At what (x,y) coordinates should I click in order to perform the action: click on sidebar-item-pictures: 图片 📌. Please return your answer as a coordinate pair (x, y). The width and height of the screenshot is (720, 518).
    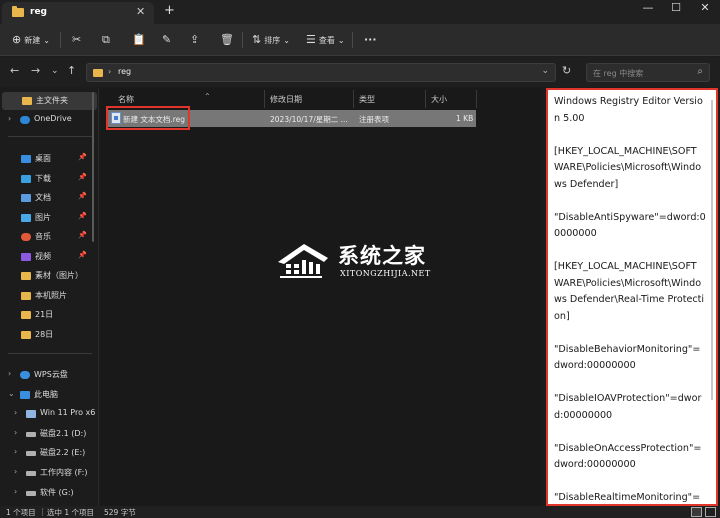
    Looking at the image, I should click on (49, 218).